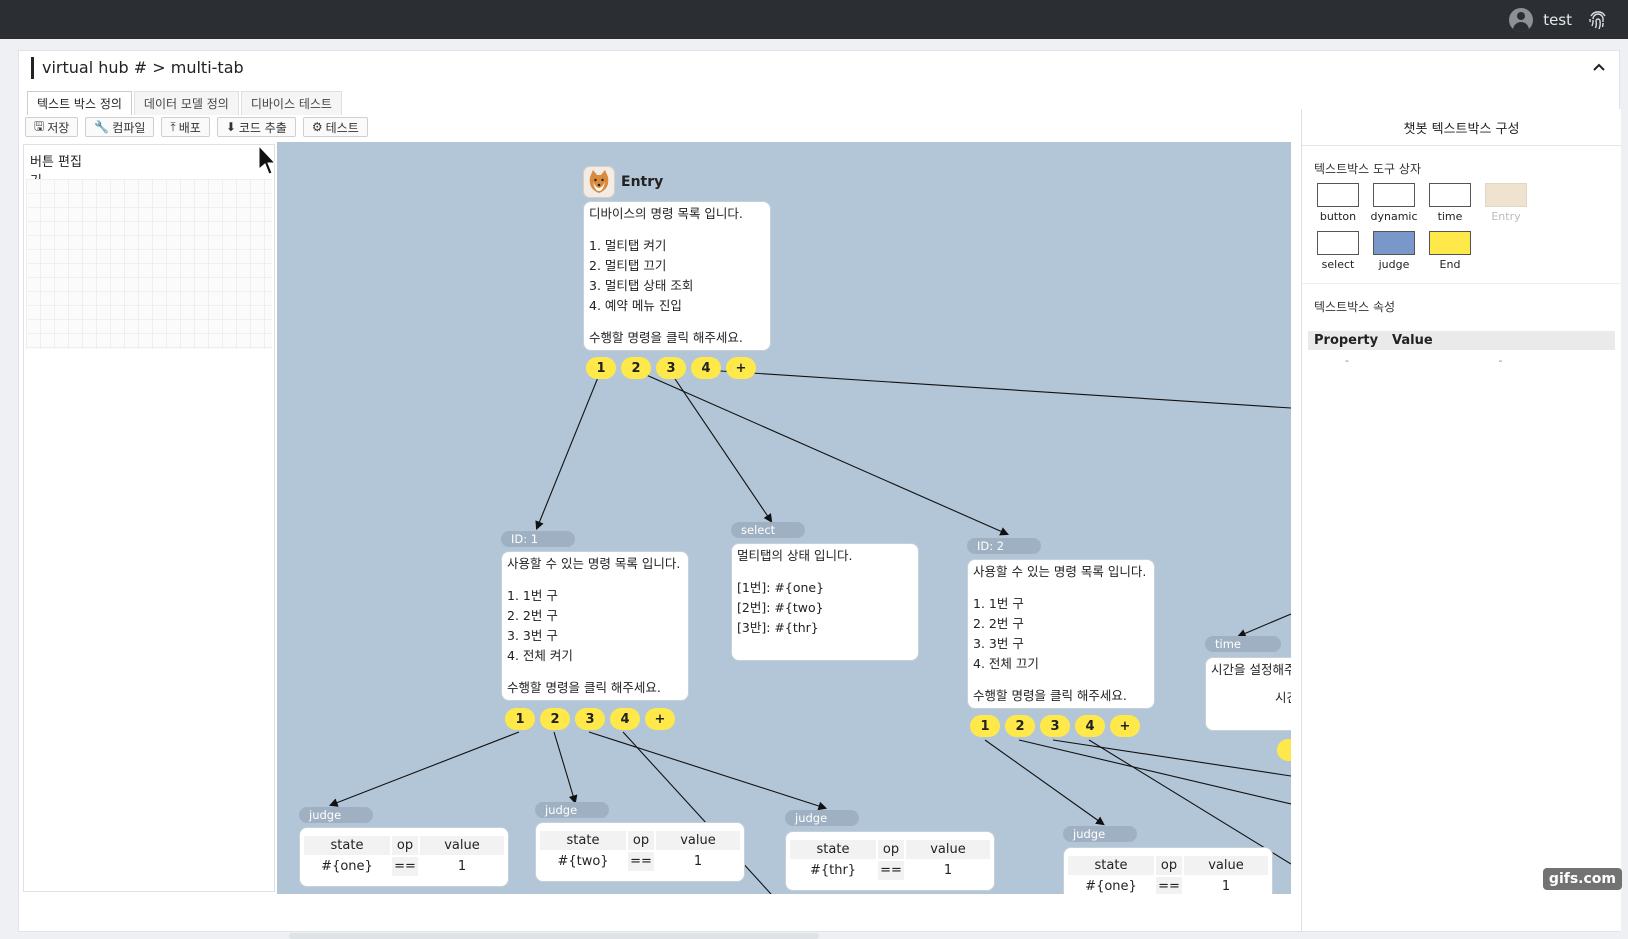  I want to click on tool-time: time, so click(1450, 203).